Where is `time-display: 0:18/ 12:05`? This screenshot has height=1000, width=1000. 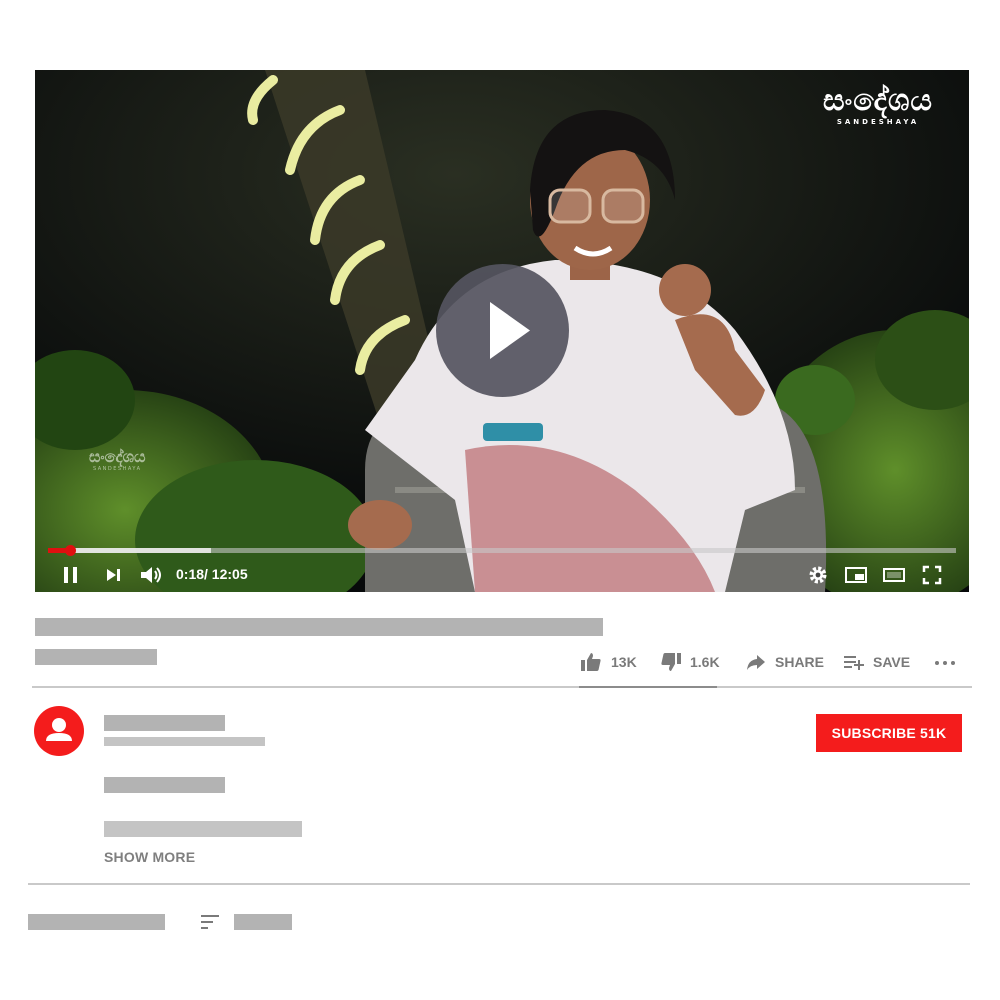
time-display: 0:18/ 12:05 is located at coordinates (212, 574).